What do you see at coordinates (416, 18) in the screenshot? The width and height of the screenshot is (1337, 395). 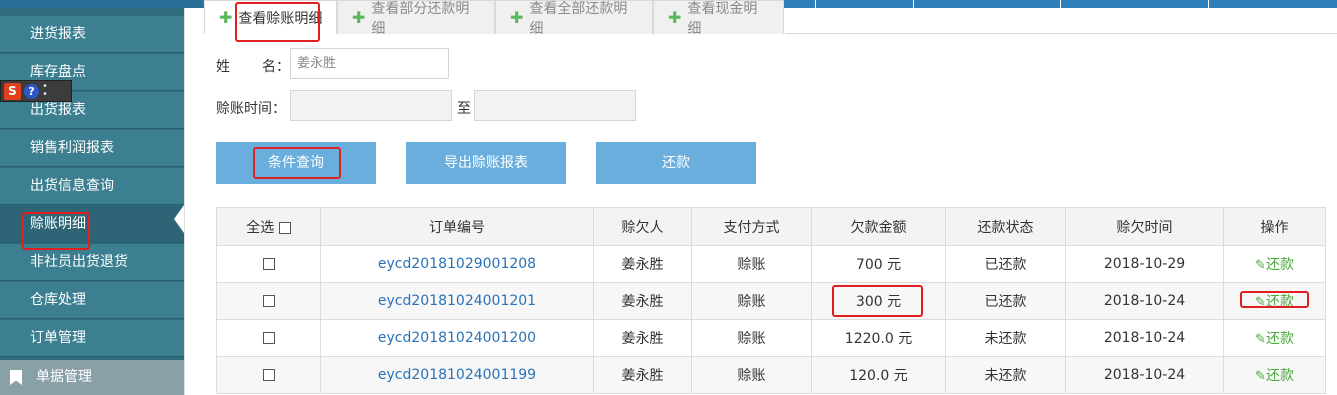 I see `tab-partial-repay: ✚ 查看部分还款明细` at bounding box center [416, 18].